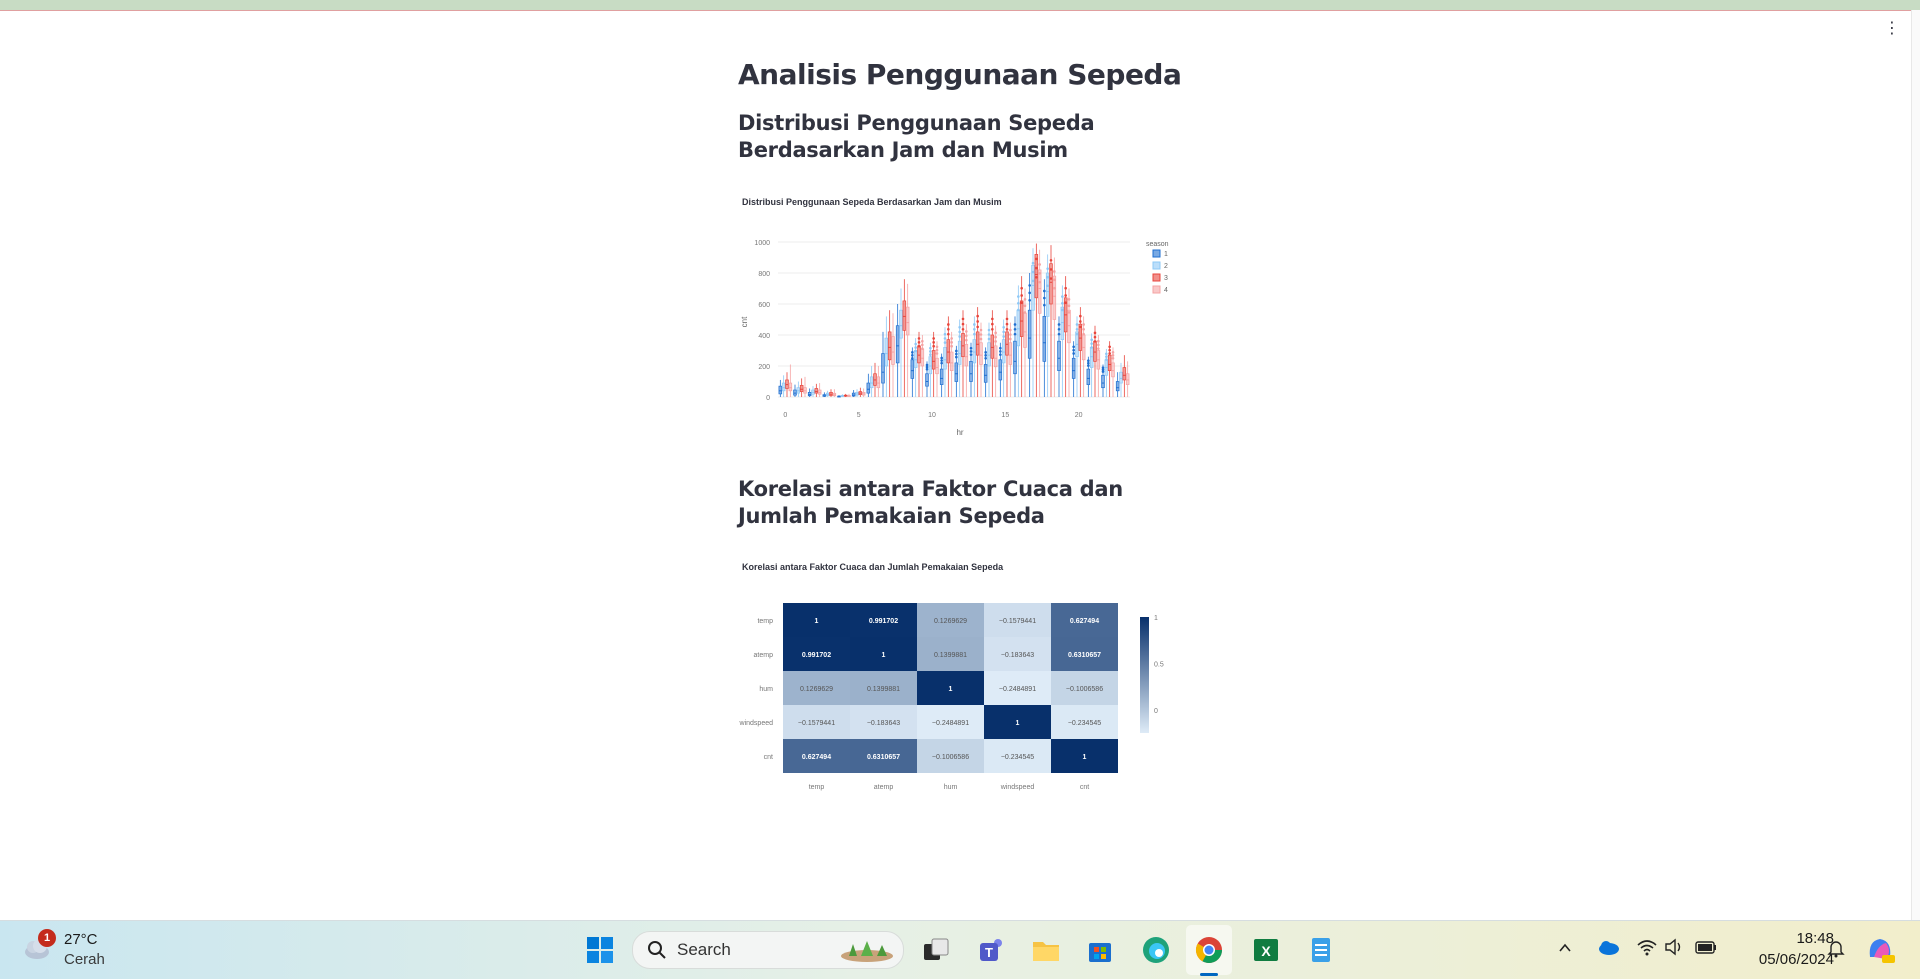  What do you see at coordinates (1796, 959) in the screenshot?
I see `clock-date: 05/06/2024` at bounding box center [1796, 959].